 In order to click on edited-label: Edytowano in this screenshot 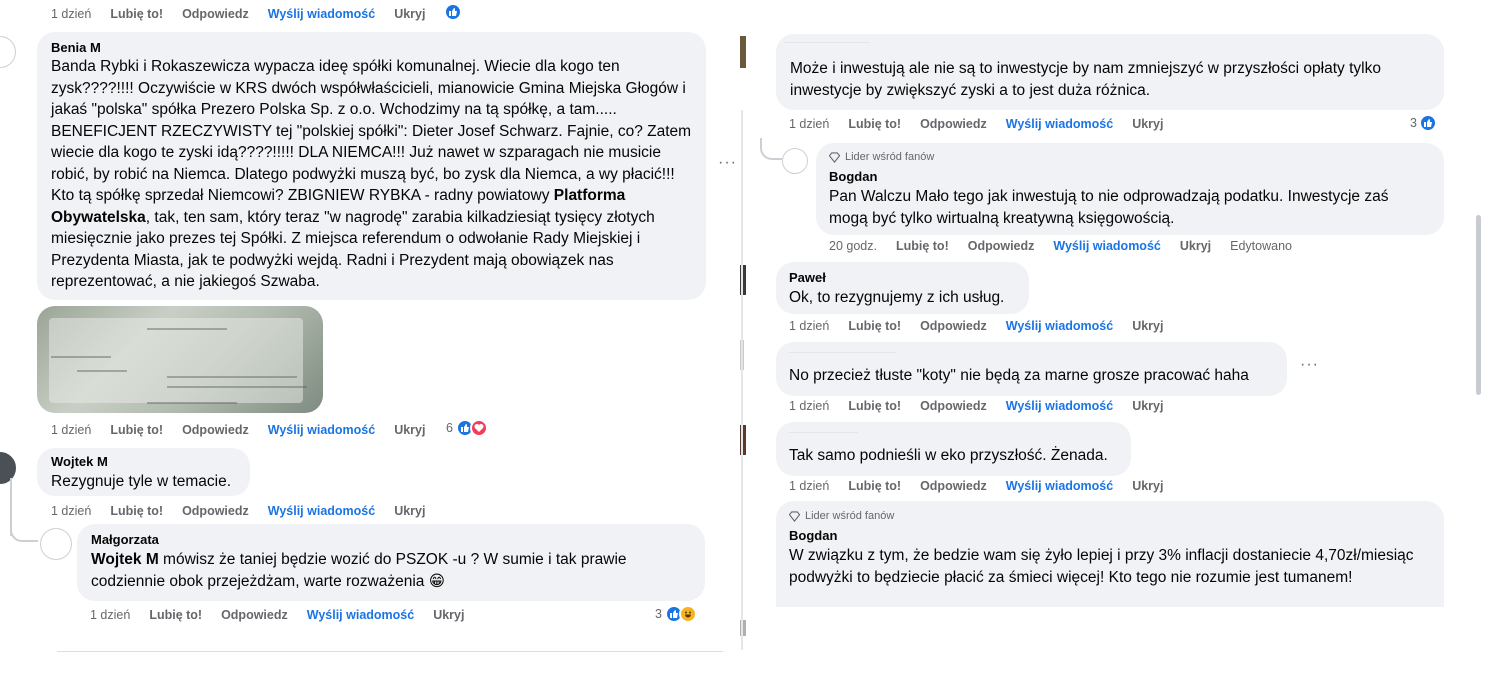, I will do `click(1261, 246)`.